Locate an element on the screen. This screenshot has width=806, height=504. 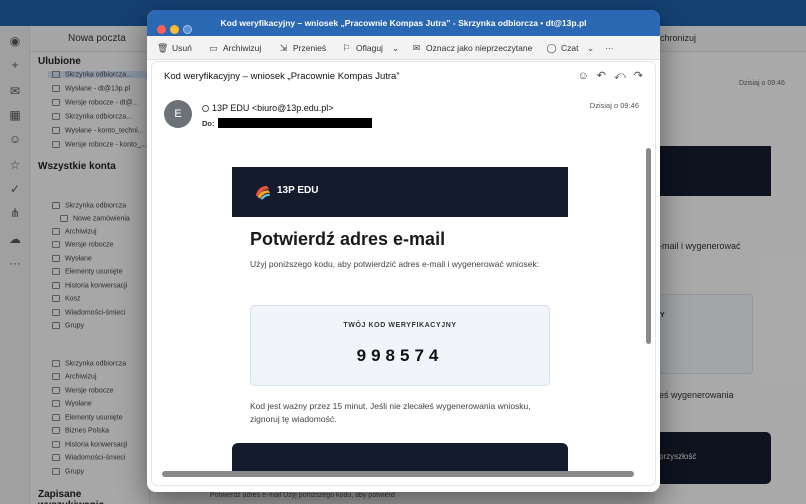
mark-unread-button: ✉ Oznacz jako nieprzeczytane is located at coordinates (472, 48).